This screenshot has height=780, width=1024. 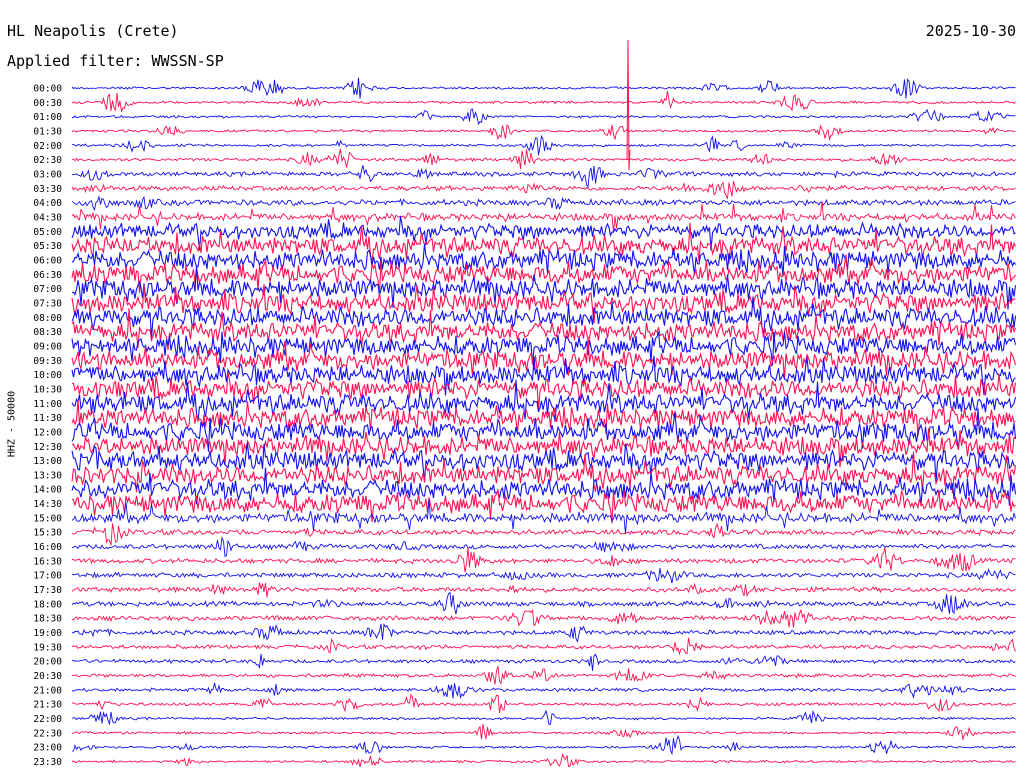 What do you see at coordinates (47, 332) in the screenshot?
I see `row-time-label: 08:30` at bounding box center [47, 332].